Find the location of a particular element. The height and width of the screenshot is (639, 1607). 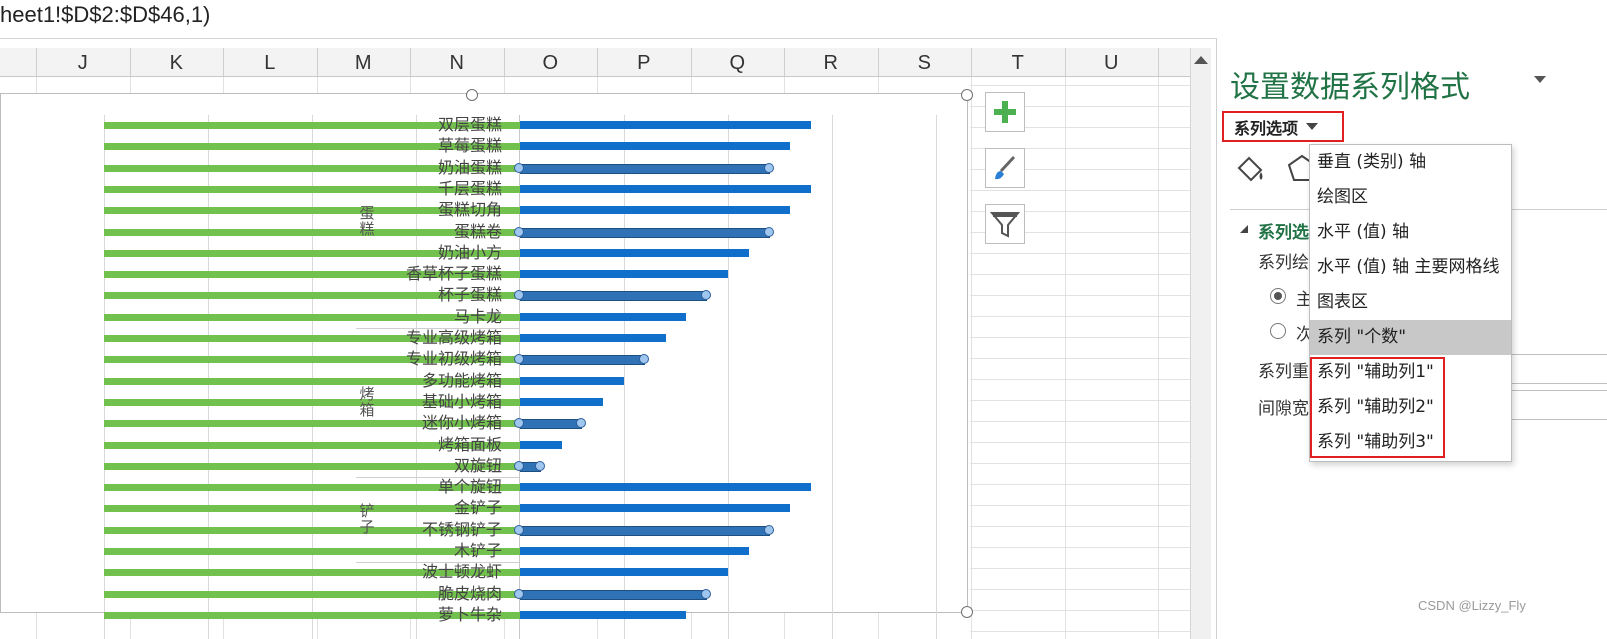

category-label: 蛋糕卷 is located at coordinates (477, 231).